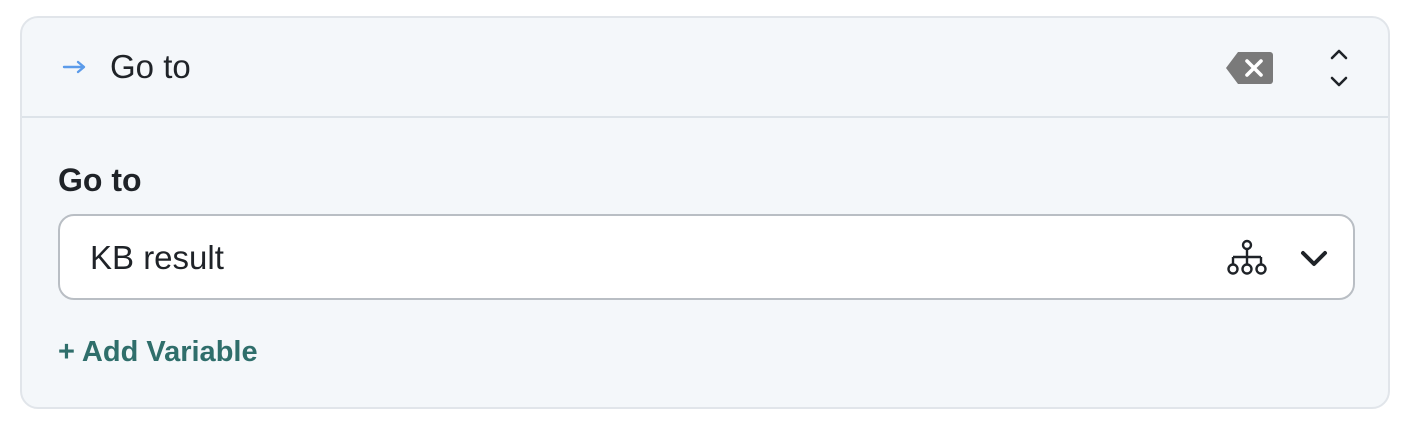 Image resolution: width=1408 pixels, height=428 pixels. What do you see at coordinates (150, 66) in the screenshot?
I see `step-title: Go to` at bounding box center [150, 66].